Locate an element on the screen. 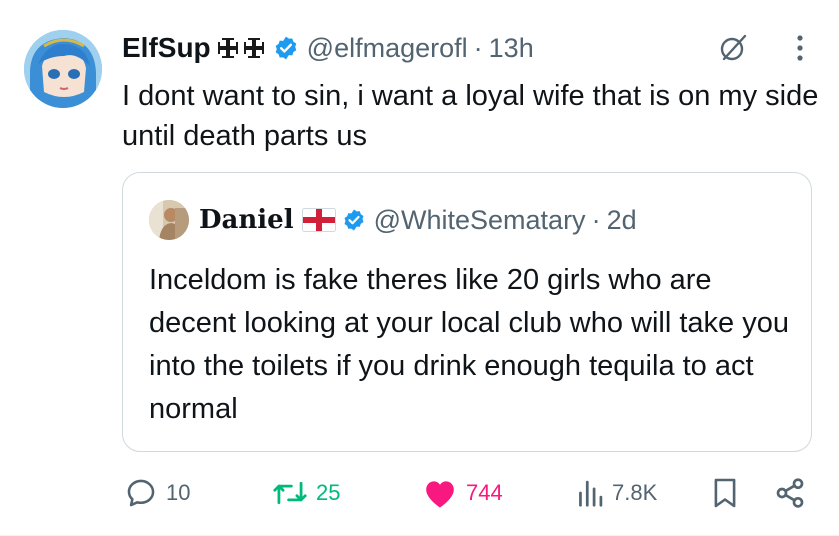 This screenshot has width=839, height=536. bookmark-button is located at coordinates (725, 493).